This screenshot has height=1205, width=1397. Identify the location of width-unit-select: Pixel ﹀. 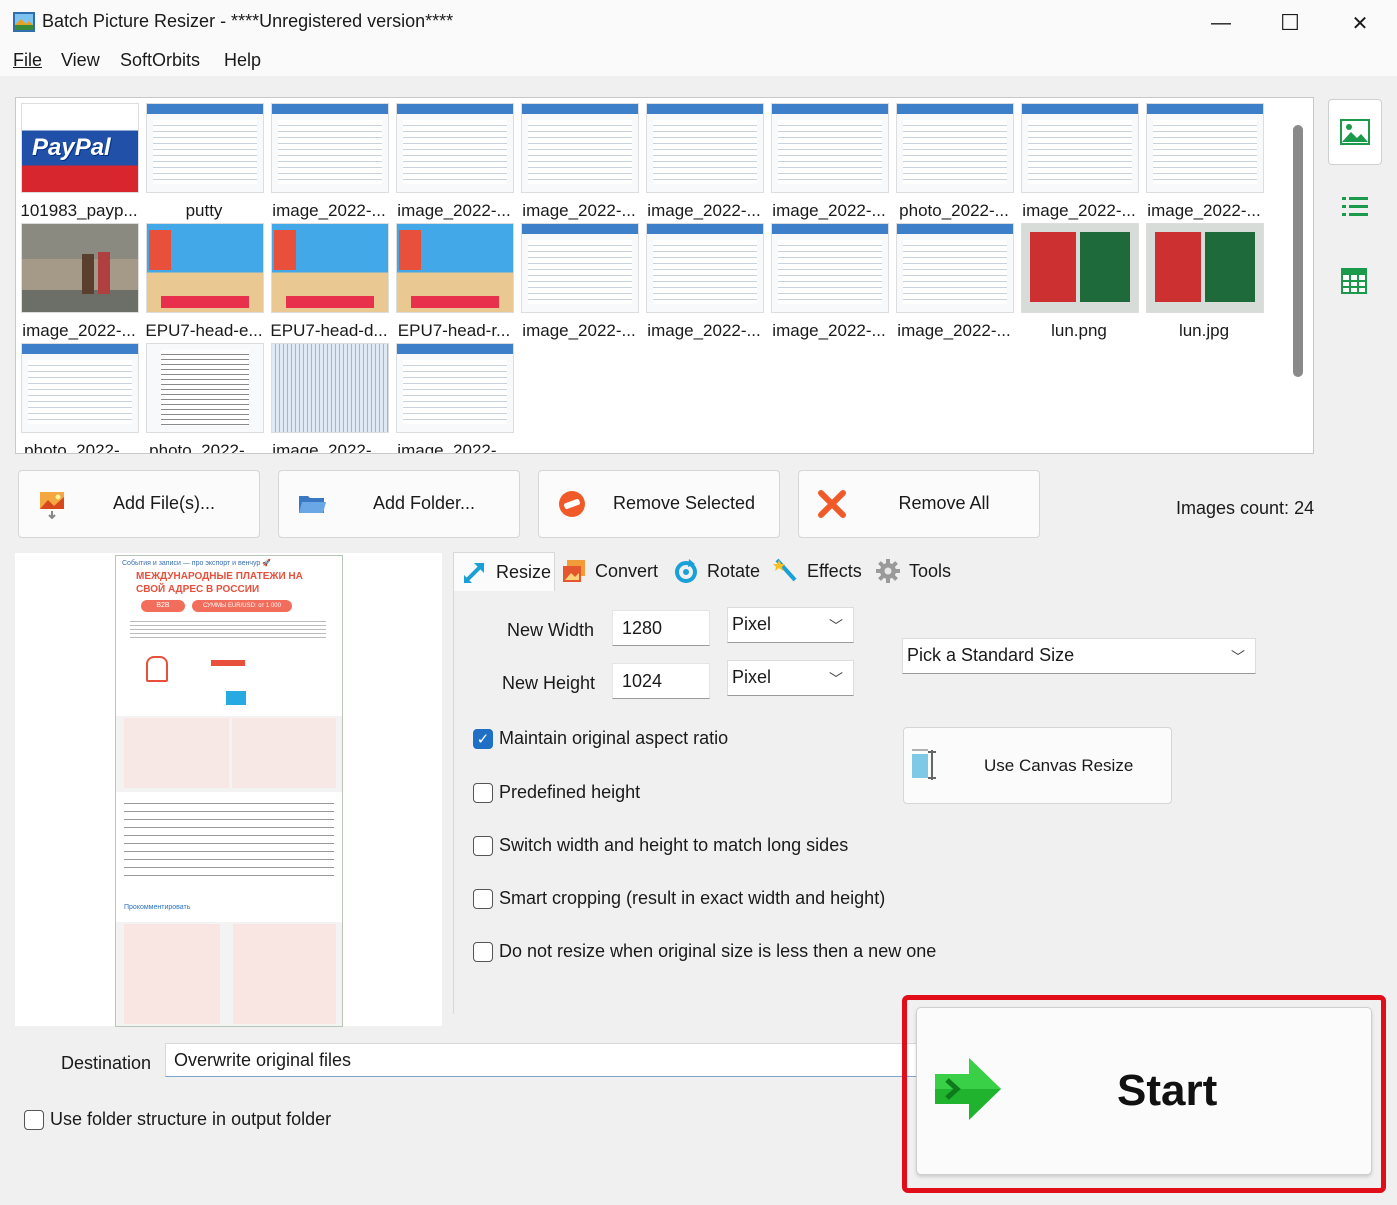
(790, 625).